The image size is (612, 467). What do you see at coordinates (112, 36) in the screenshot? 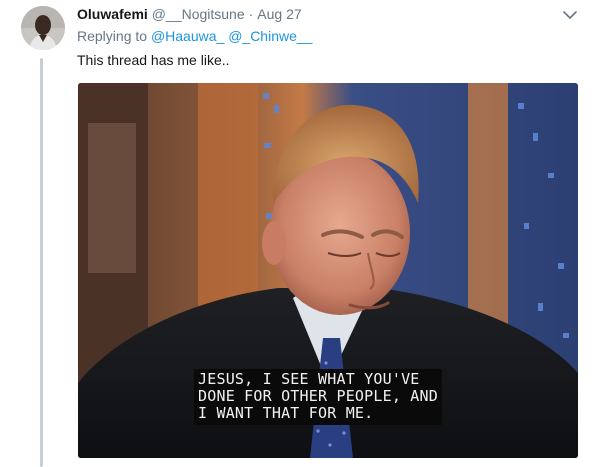
I see `replying-to-label: Replying to` at bounding box center [112, 36].